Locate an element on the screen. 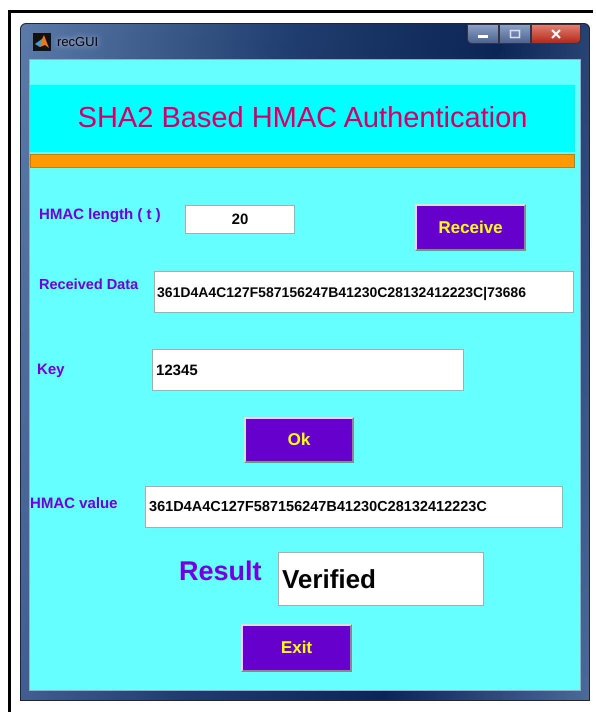  close-button is located at coordinates (556, 34).